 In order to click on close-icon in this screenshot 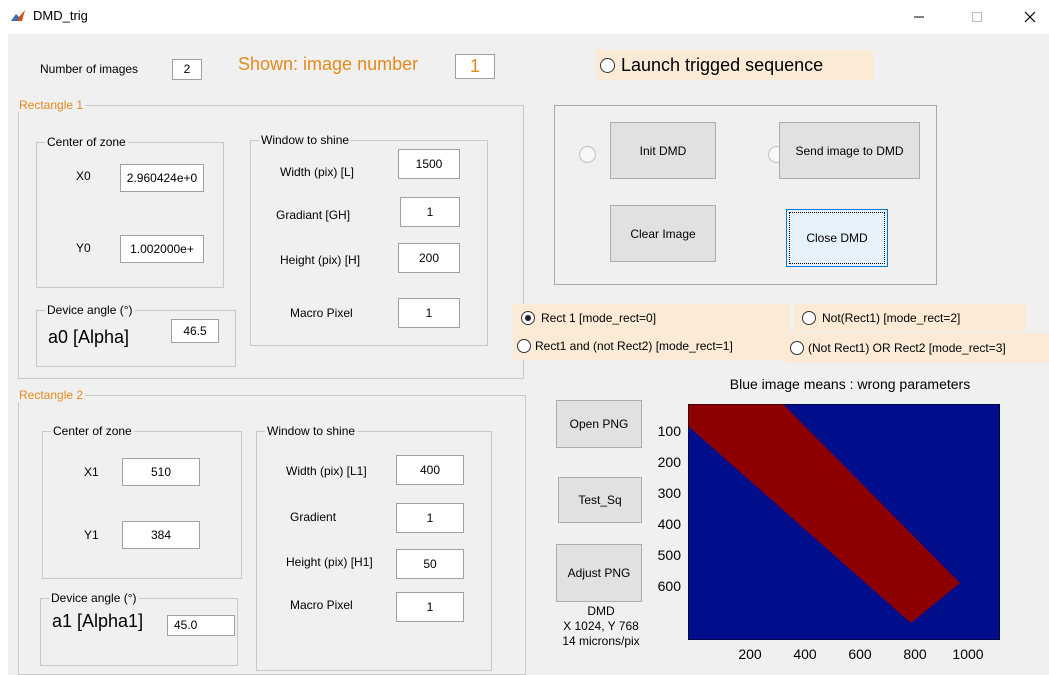, I will do `click(1029, 17)`.